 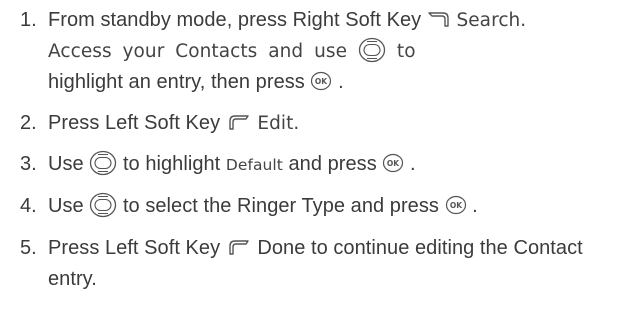 I want to click on step-text: Access your Contacts and use, so click(x=198, y=51).